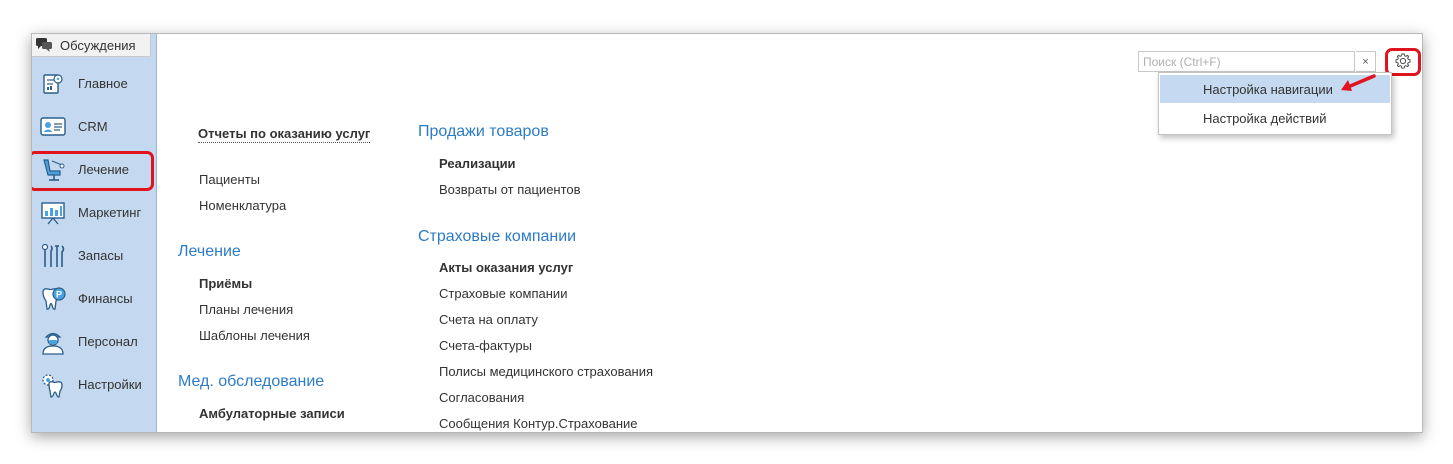  What do you see at coordinates (110, 212) in the screenshot?
I see `sidebar-item-label: Маркетинг` at bounding box center [110, 212].